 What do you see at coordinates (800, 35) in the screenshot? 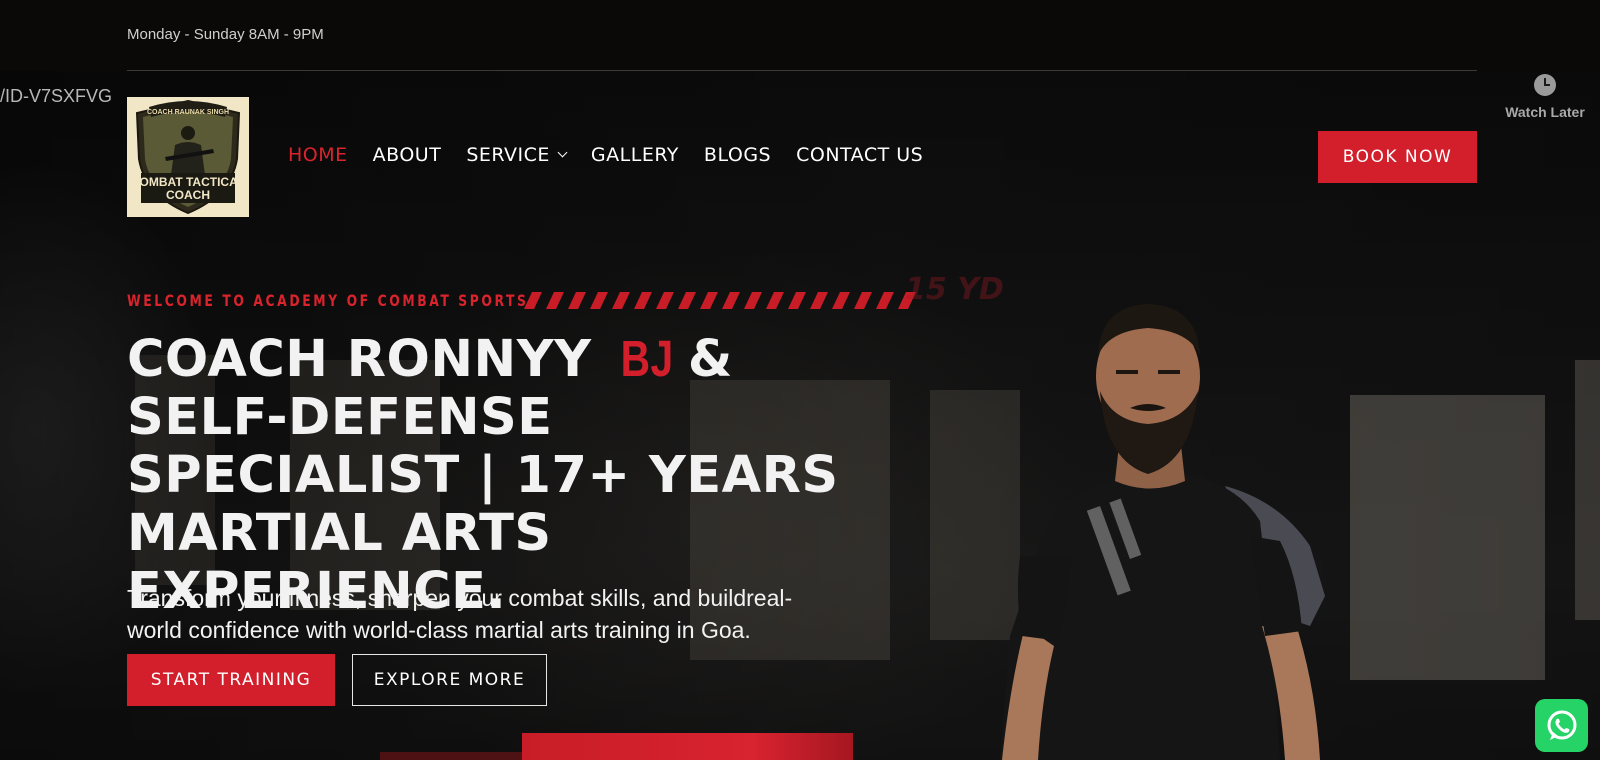
I see `top-bar: Monday - Sunday 8AM - 9PM` at bounding box center [800, 35].